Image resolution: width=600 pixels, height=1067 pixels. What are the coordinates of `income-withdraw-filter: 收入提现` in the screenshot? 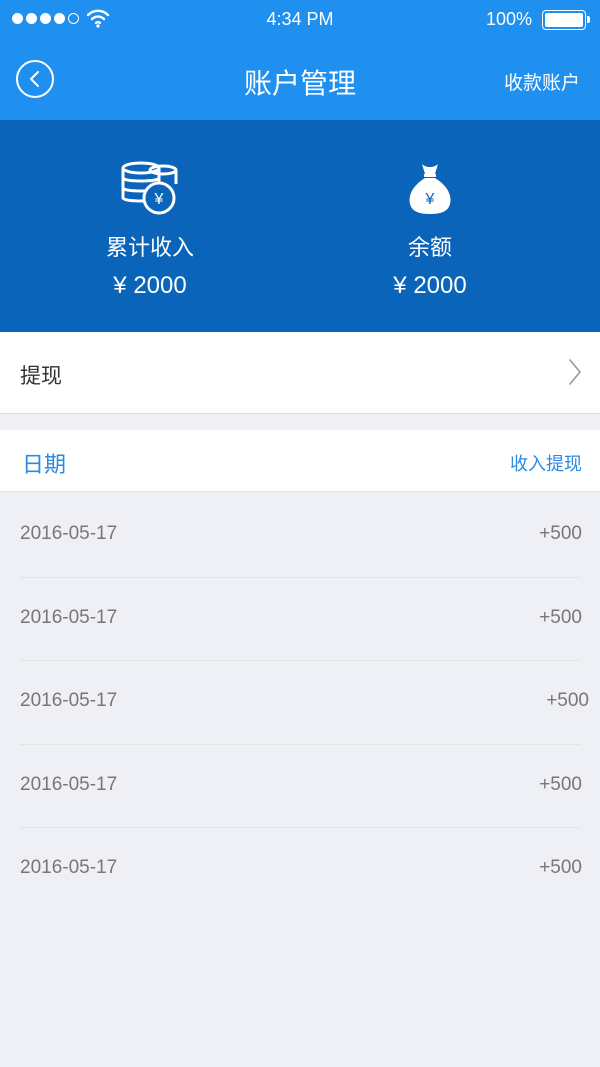 It's located at (546, 463).